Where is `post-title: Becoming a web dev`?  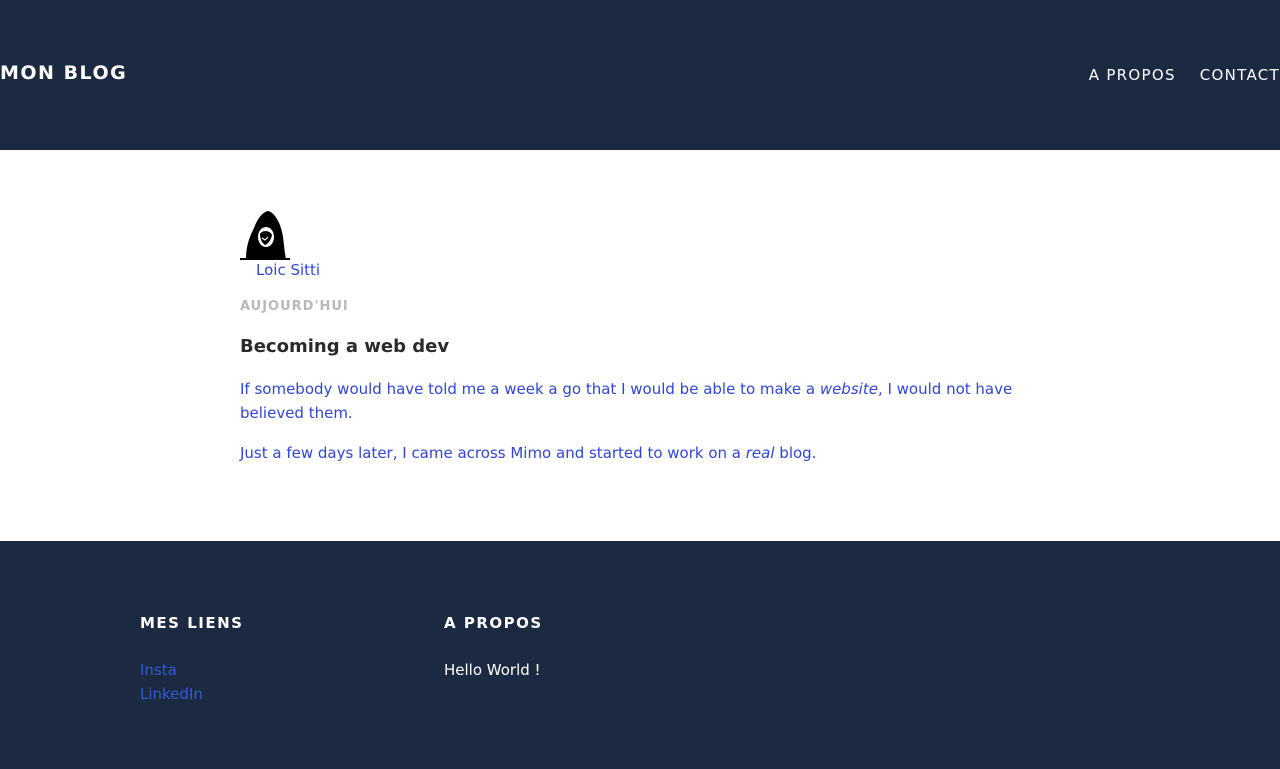
post-title: Becoming a web dev is located at coordinates (345, 346).